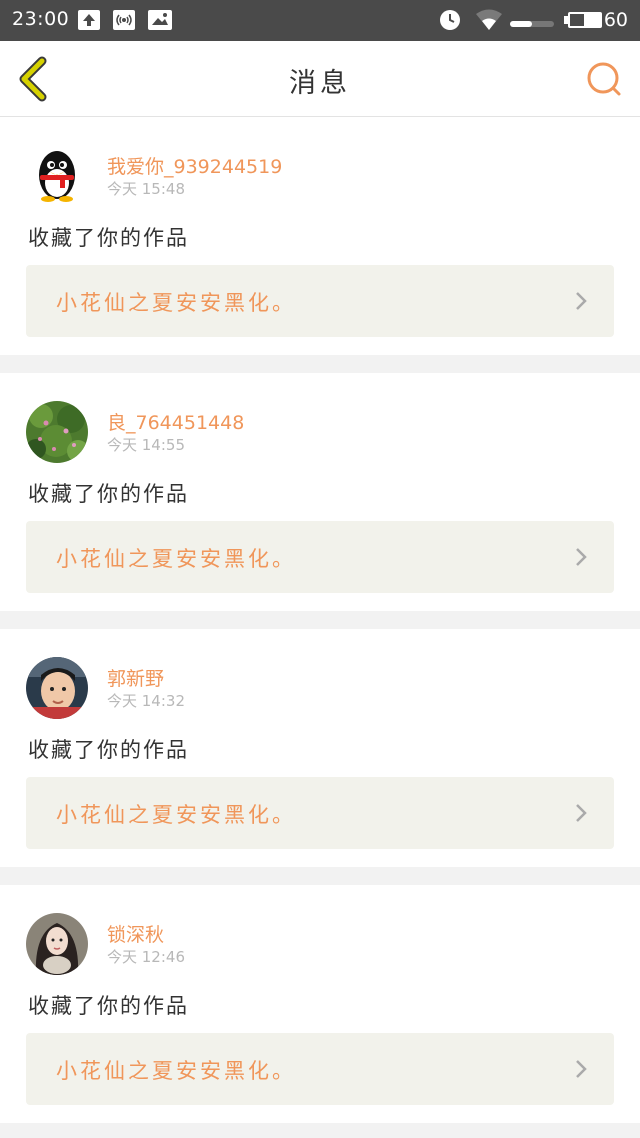  I want to click on message-time: 今天 14:55, so click(146, 445).